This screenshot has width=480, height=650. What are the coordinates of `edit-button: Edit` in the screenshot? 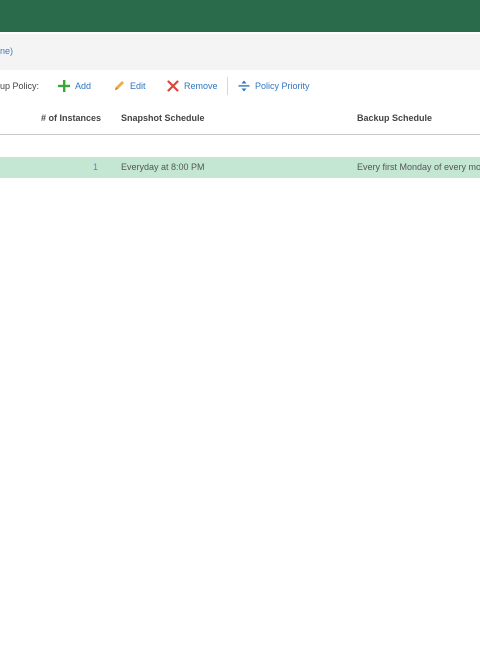 It's located at (129, 86).